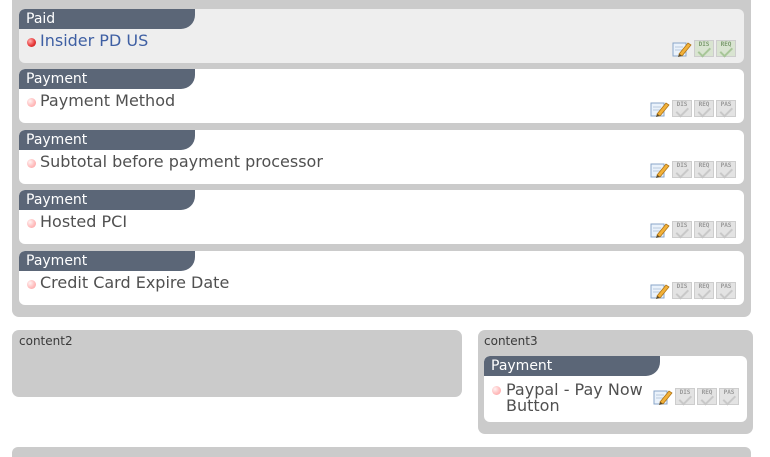 This screenshot has width=770, height=457. I want to click on card-title: Paypal - Pay Now Button, so click(581, 398).